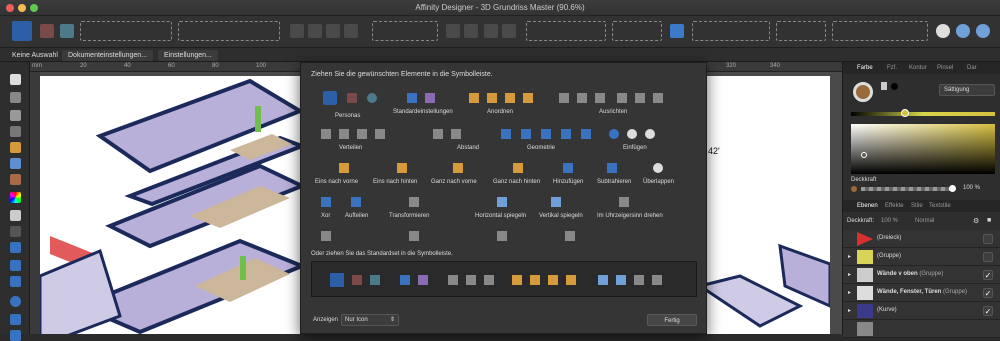 The image size is (1000, 341). Describe the element at coordinates (15, 179) in the screenshot. I see `brush-tool-icon` at that location.